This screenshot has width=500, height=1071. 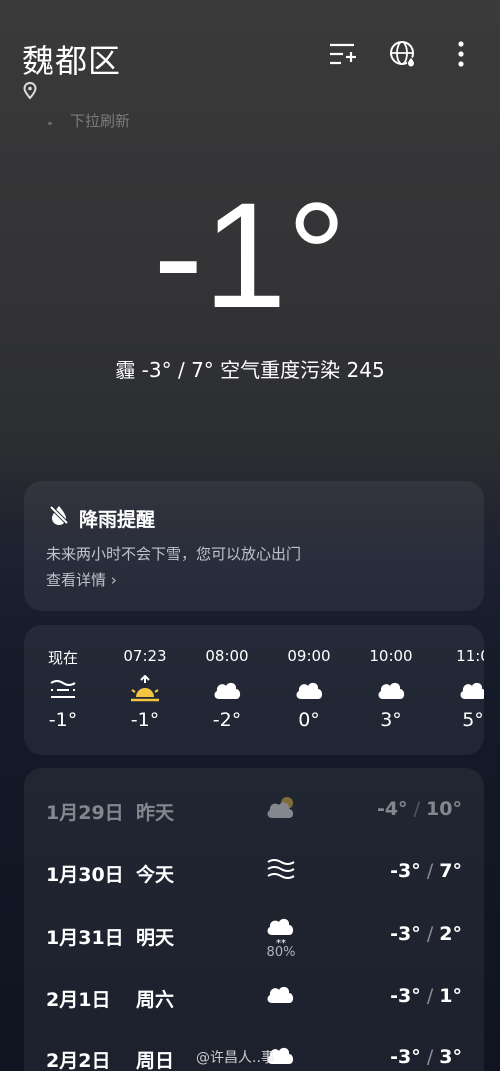 I want to click on day-name: 周日, so click(x=155, y=1060).